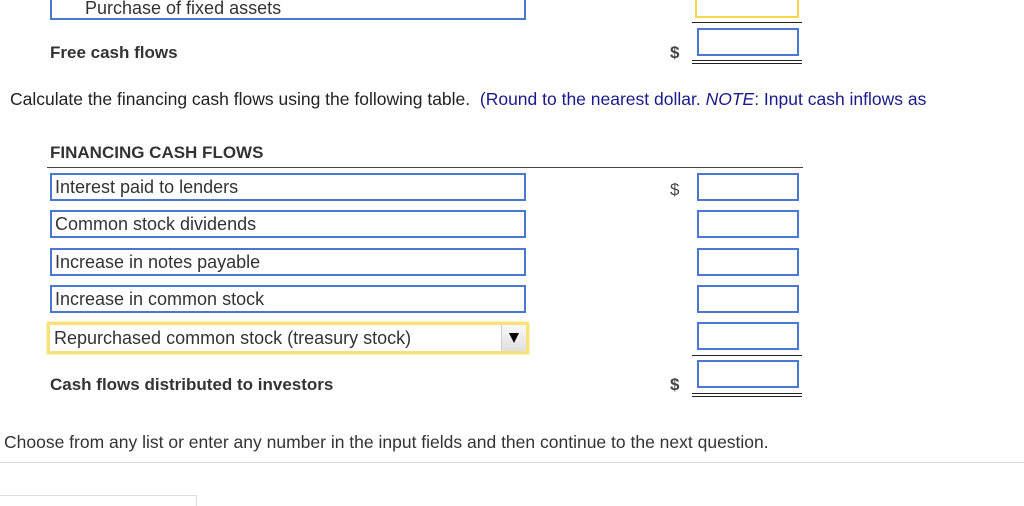 Image resolution: width=1024 pixels, height=506 pixels. I want to click on row-treasury-stock-input, so click(748, 336).